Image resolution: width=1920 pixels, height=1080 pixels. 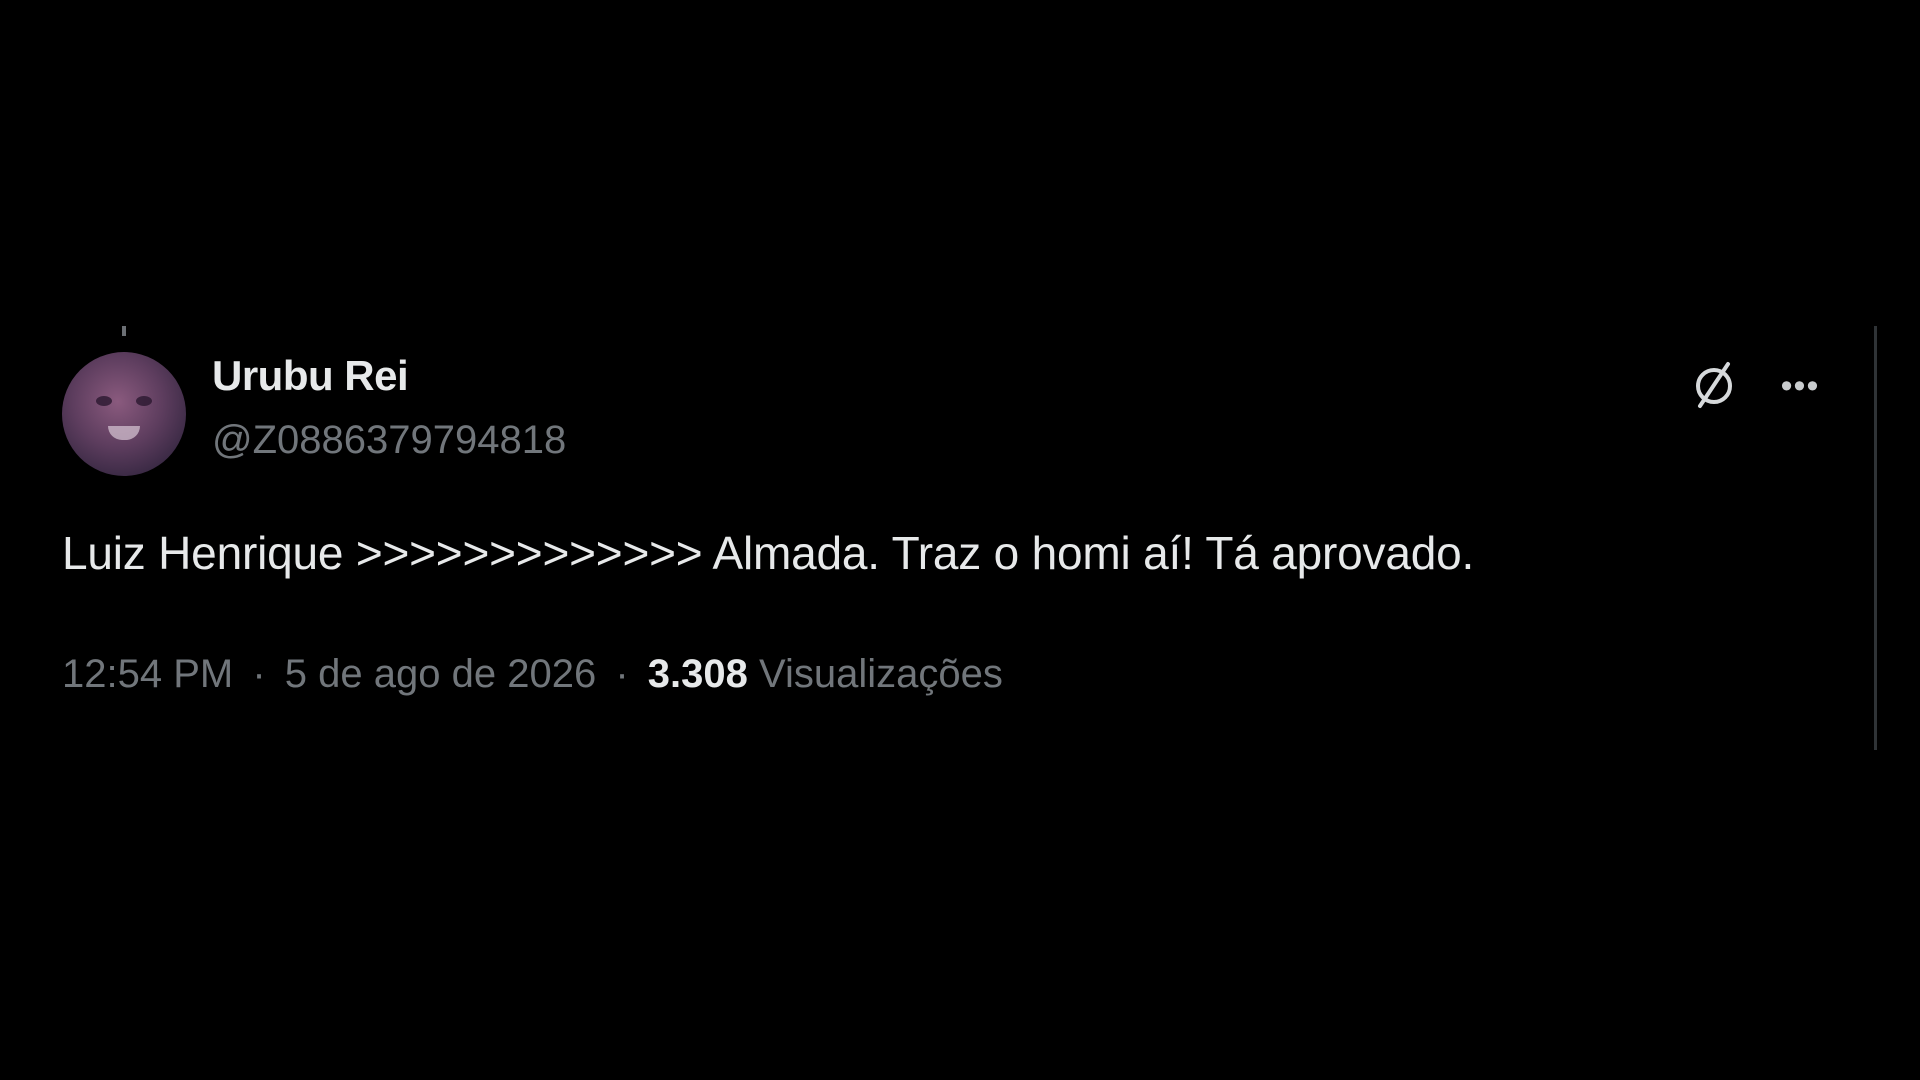 I want to click on avatar-left-eye, so click(x=104, y=401).